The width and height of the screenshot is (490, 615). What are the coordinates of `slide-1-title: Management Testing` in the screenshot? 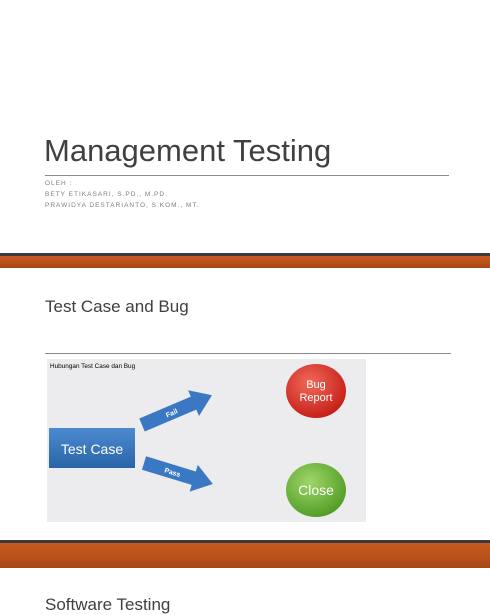 It's located at (188, 150).